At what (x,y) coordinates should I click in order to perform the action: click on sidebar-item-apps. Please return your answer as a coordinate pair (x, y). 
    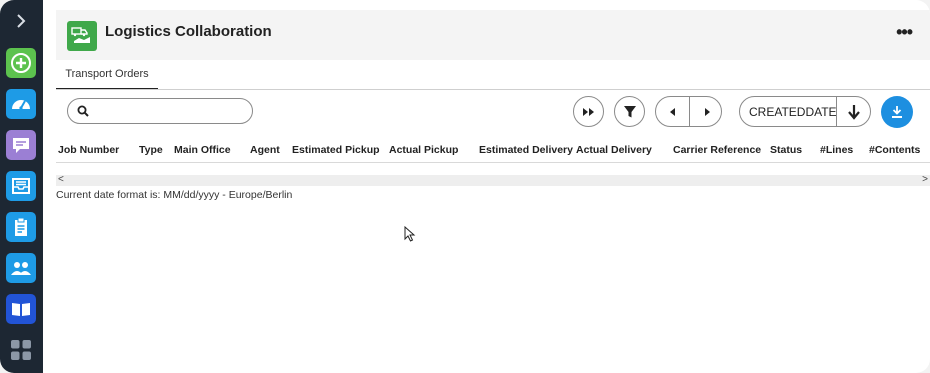
    Looking at the image, I should click on (21, 350).